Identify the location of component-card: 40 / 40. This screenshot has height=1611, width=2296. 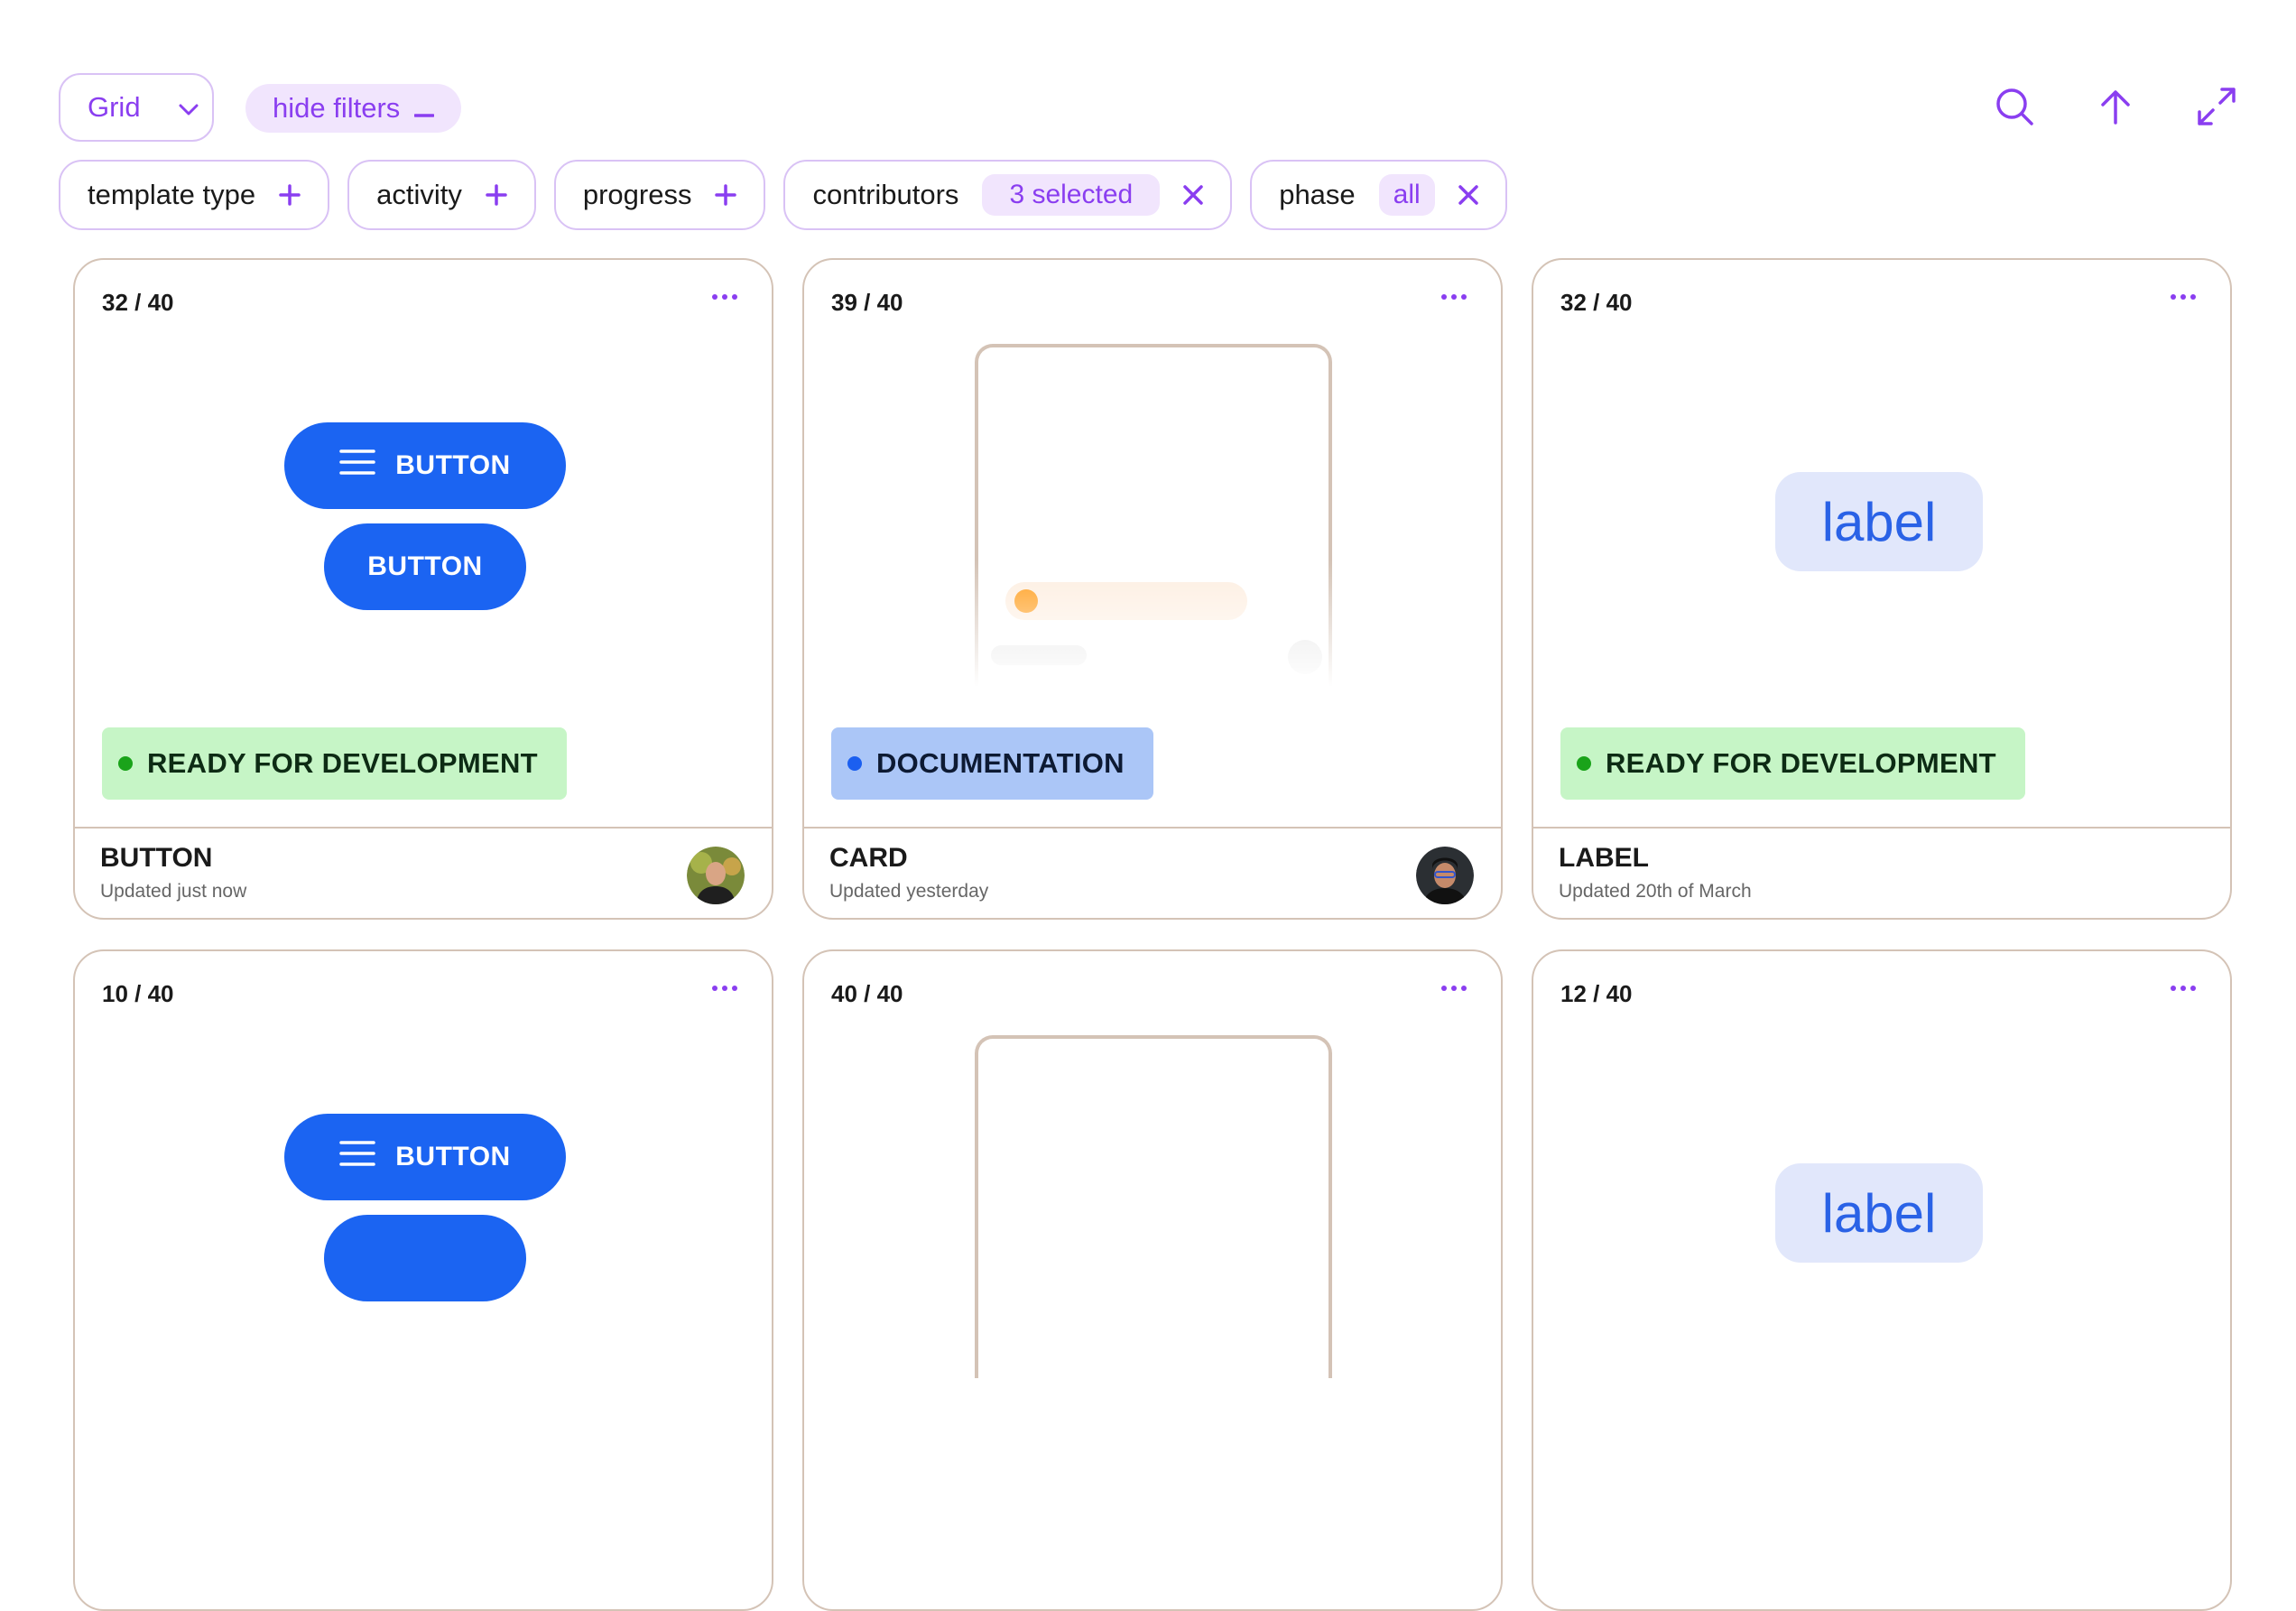
(1152, 1280).